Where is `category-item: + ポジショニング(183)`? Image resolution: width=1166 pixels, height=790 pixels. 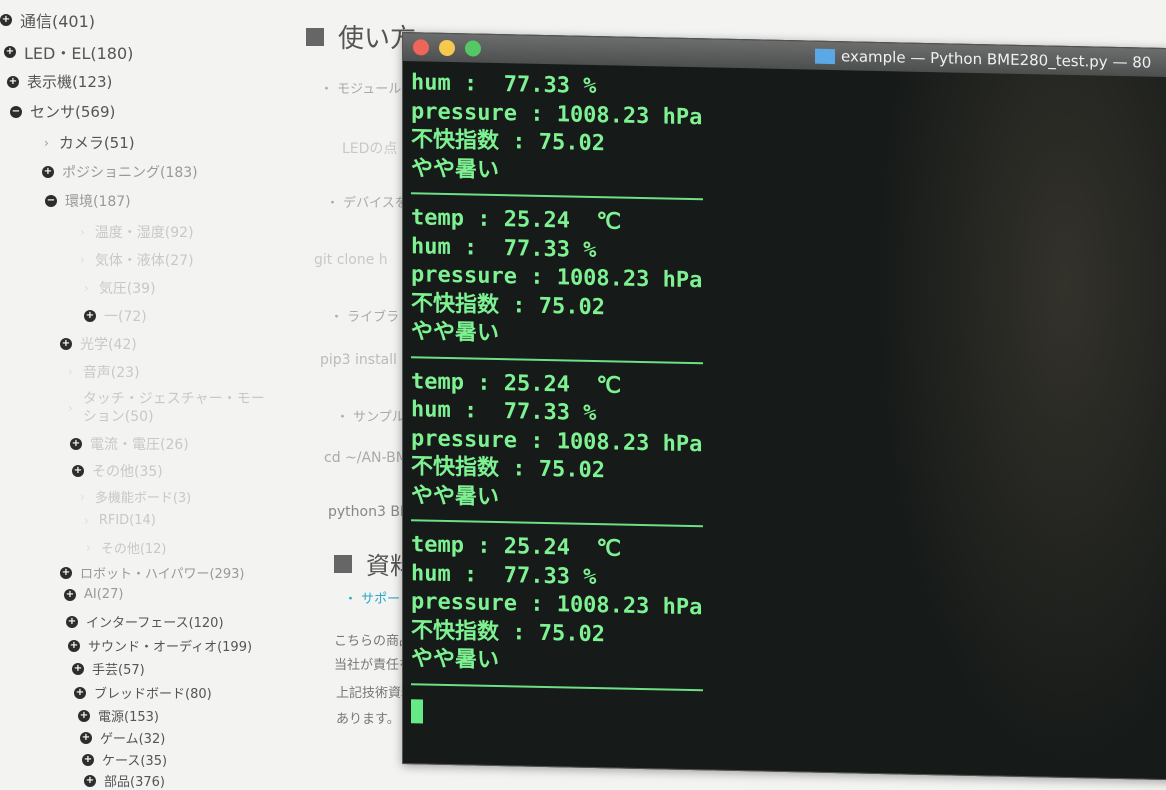
category-item: + ポジショニング(183) is located at coordinates (120, 172).